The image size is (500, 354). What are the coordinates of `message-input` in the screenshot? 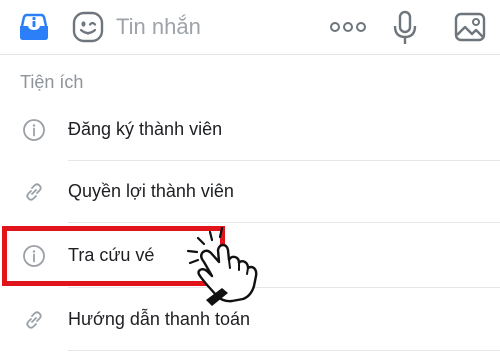 It's located at (216, 27).